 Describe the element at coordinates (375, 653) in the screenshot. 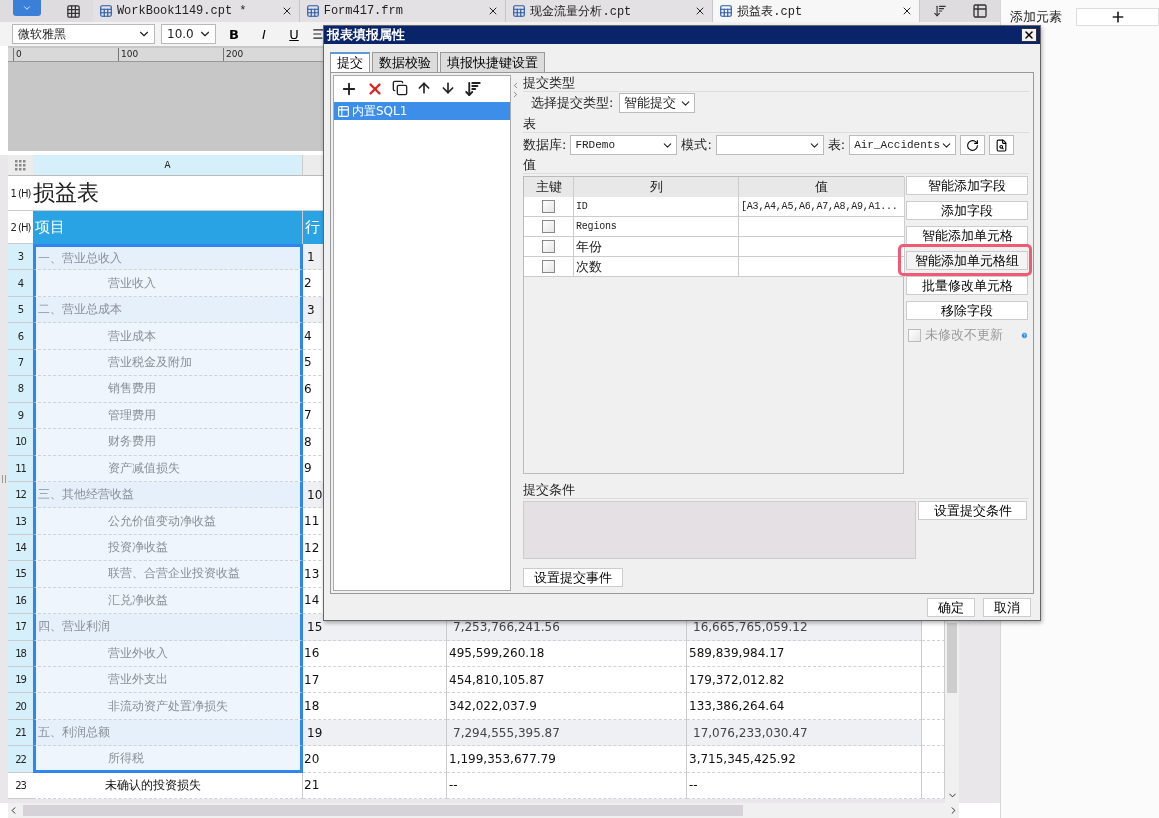

I see `table-cell: 16` at that location.